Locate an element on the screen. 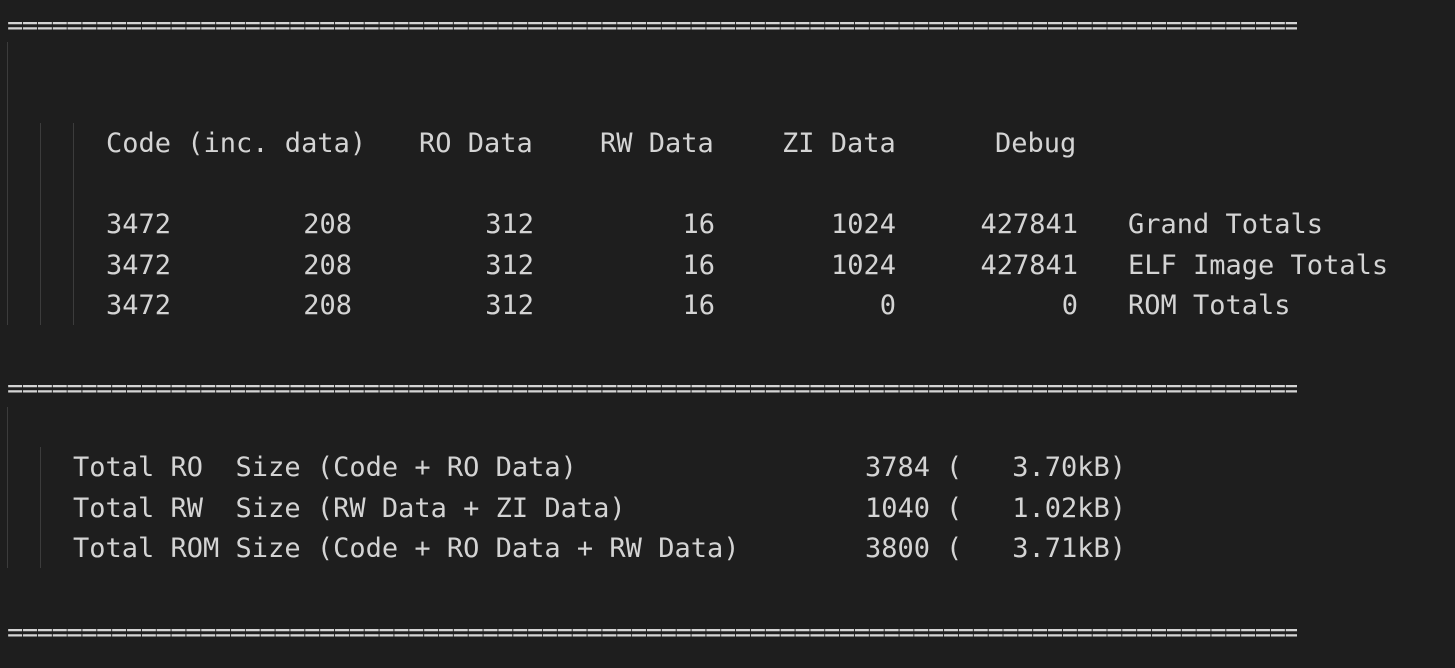 Image resolution: width=1455 pixels, height=668 pixels. cell-label: ROM Totals is located at coordinates (1209, 305).